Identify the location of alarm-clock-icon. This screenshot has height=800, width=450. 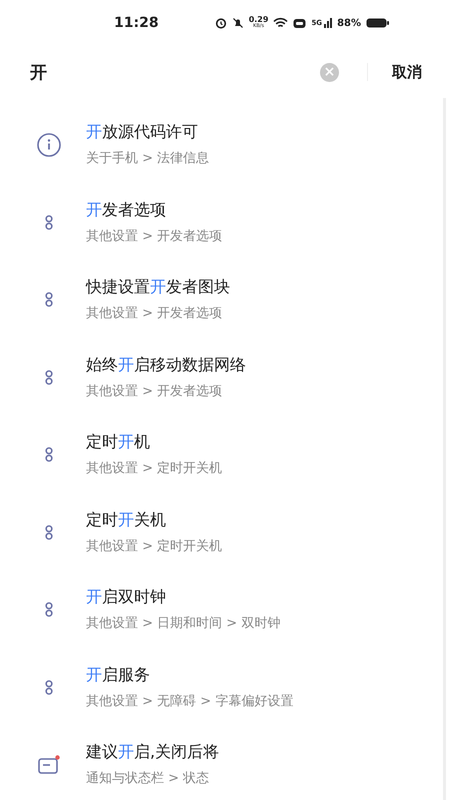
(220, 23).